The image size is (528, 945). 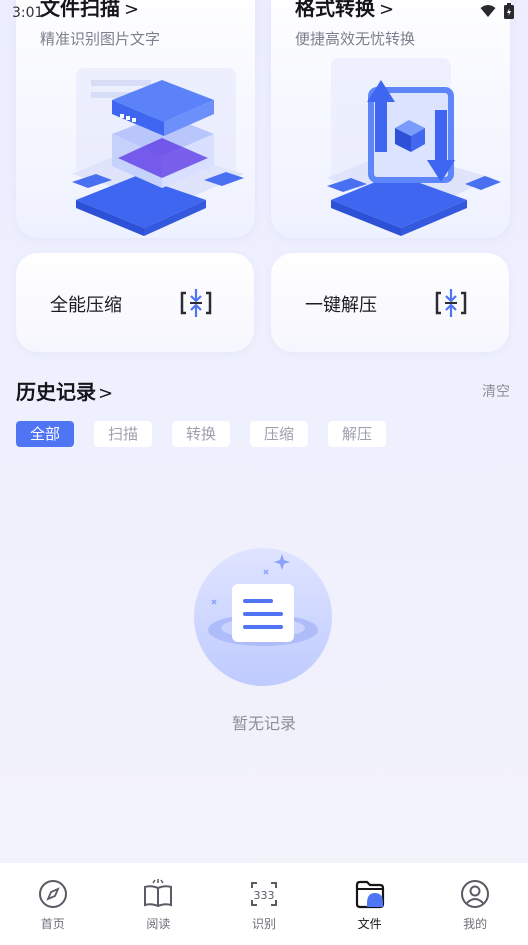 I want to click on nav-label-profile: 我的, so click(x=475, y=924).